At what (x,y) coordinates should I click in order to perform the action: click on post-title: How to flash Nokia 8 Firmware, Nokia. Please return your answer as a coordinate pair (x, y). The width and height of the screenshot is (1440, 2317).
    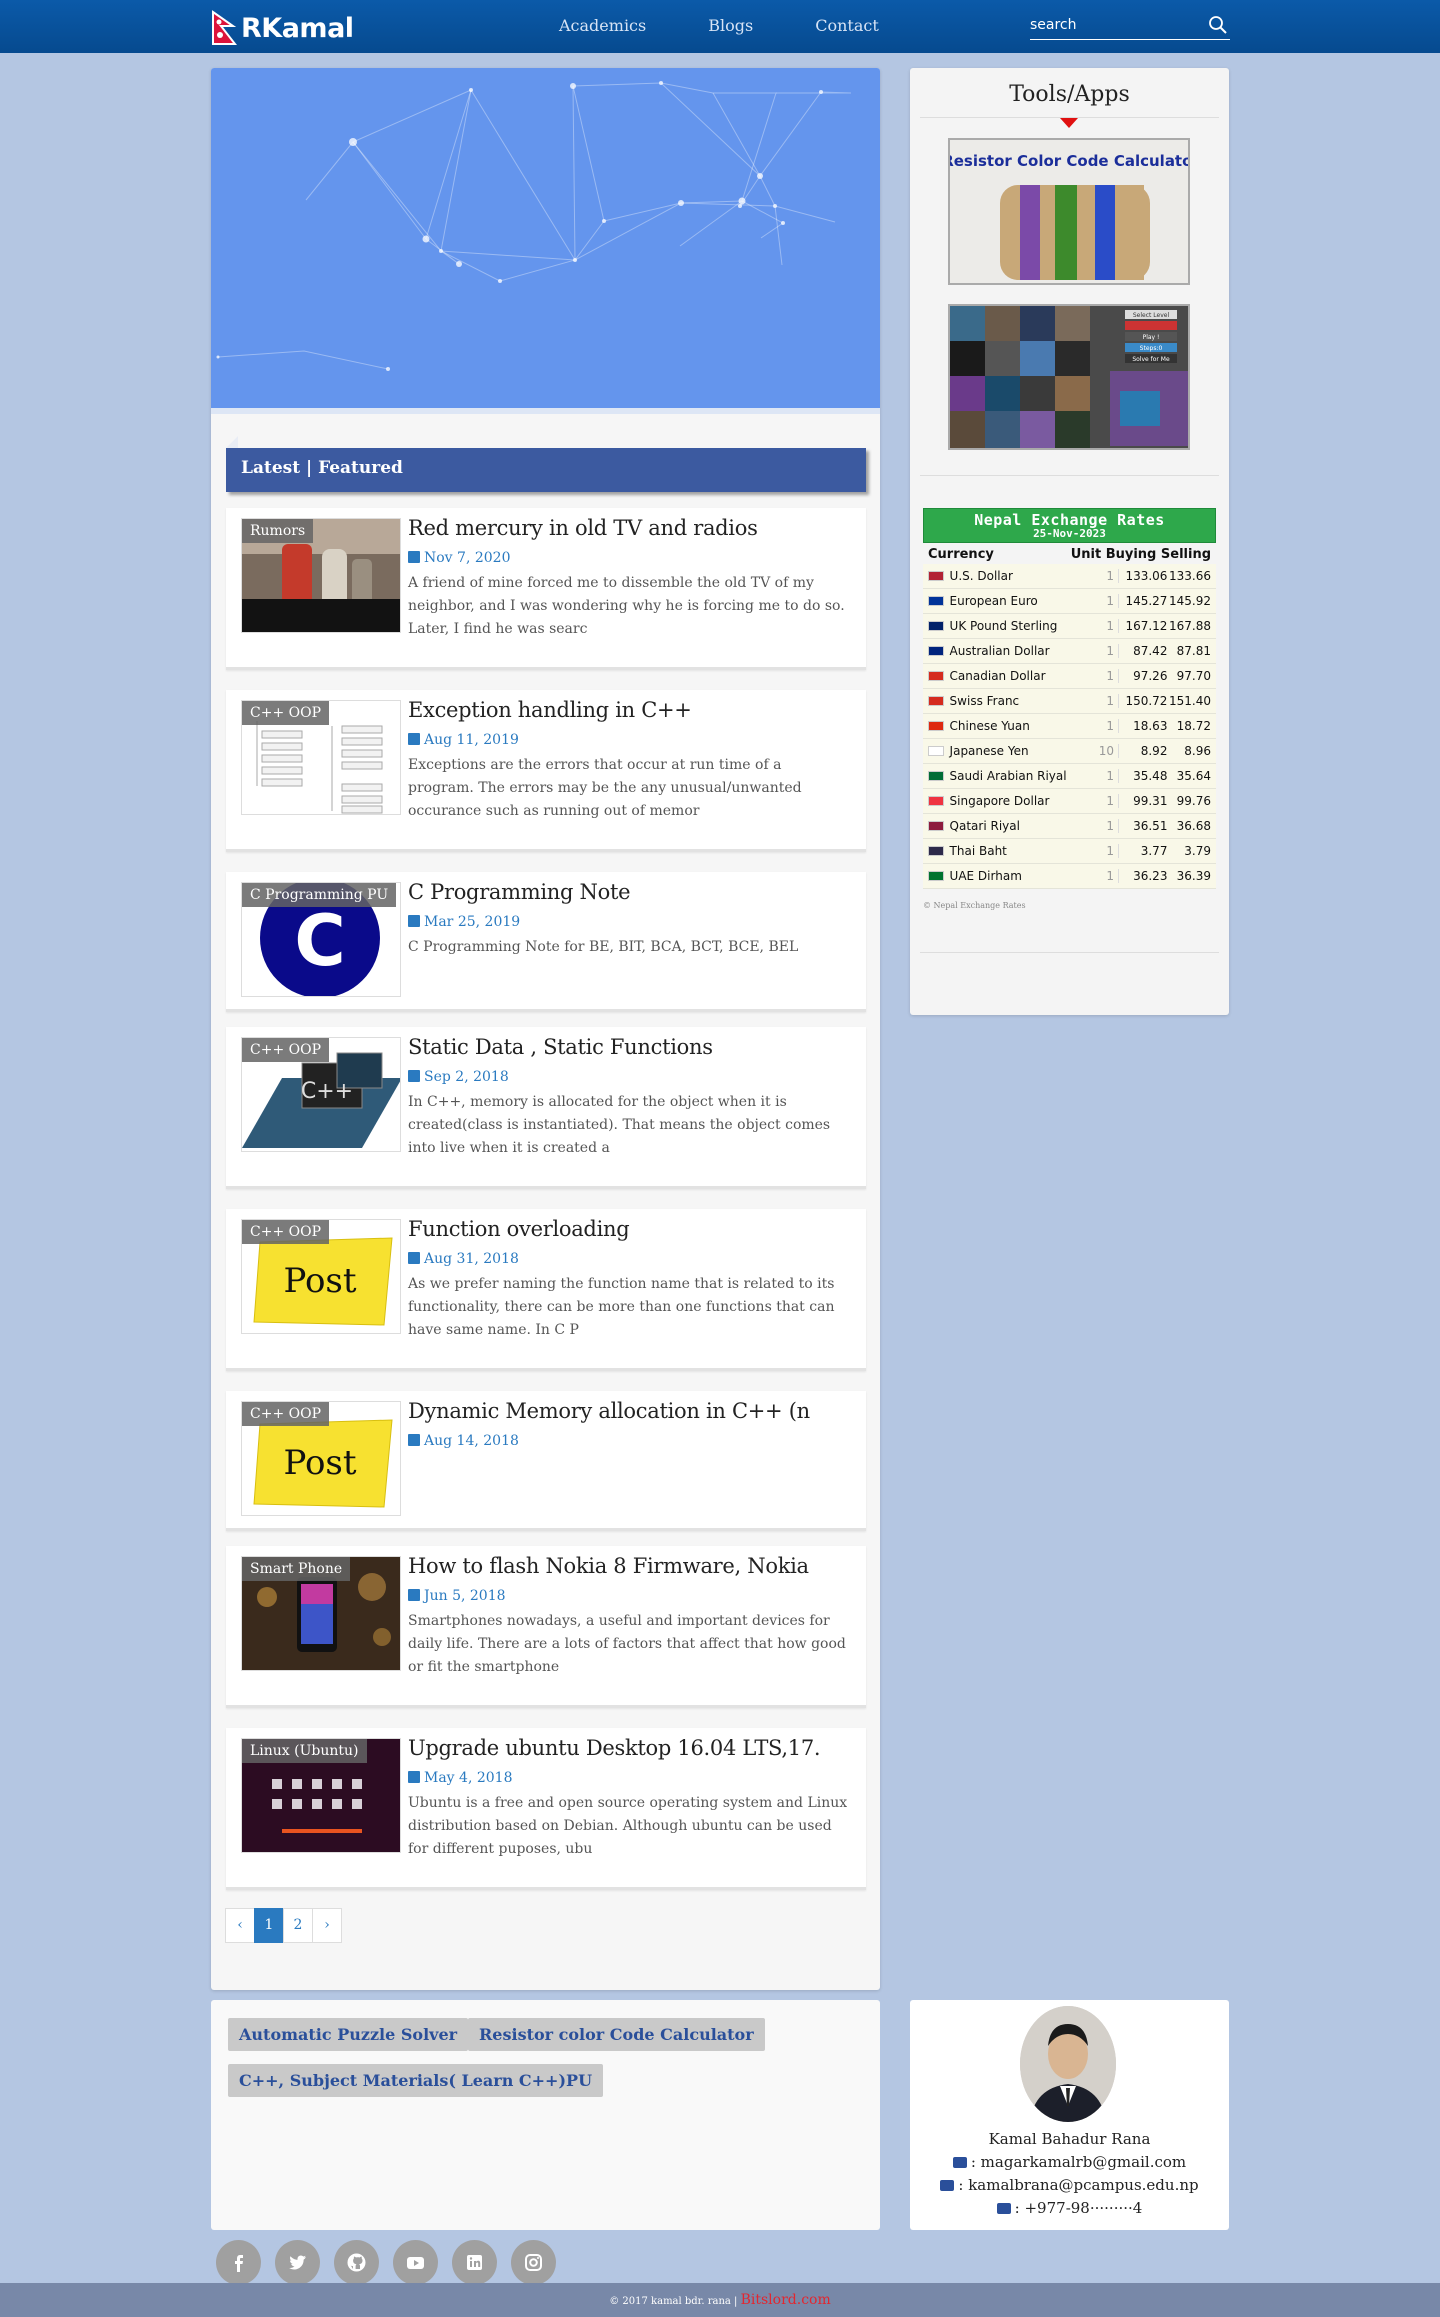
    Looking at the image, I should click on (608, 1566).